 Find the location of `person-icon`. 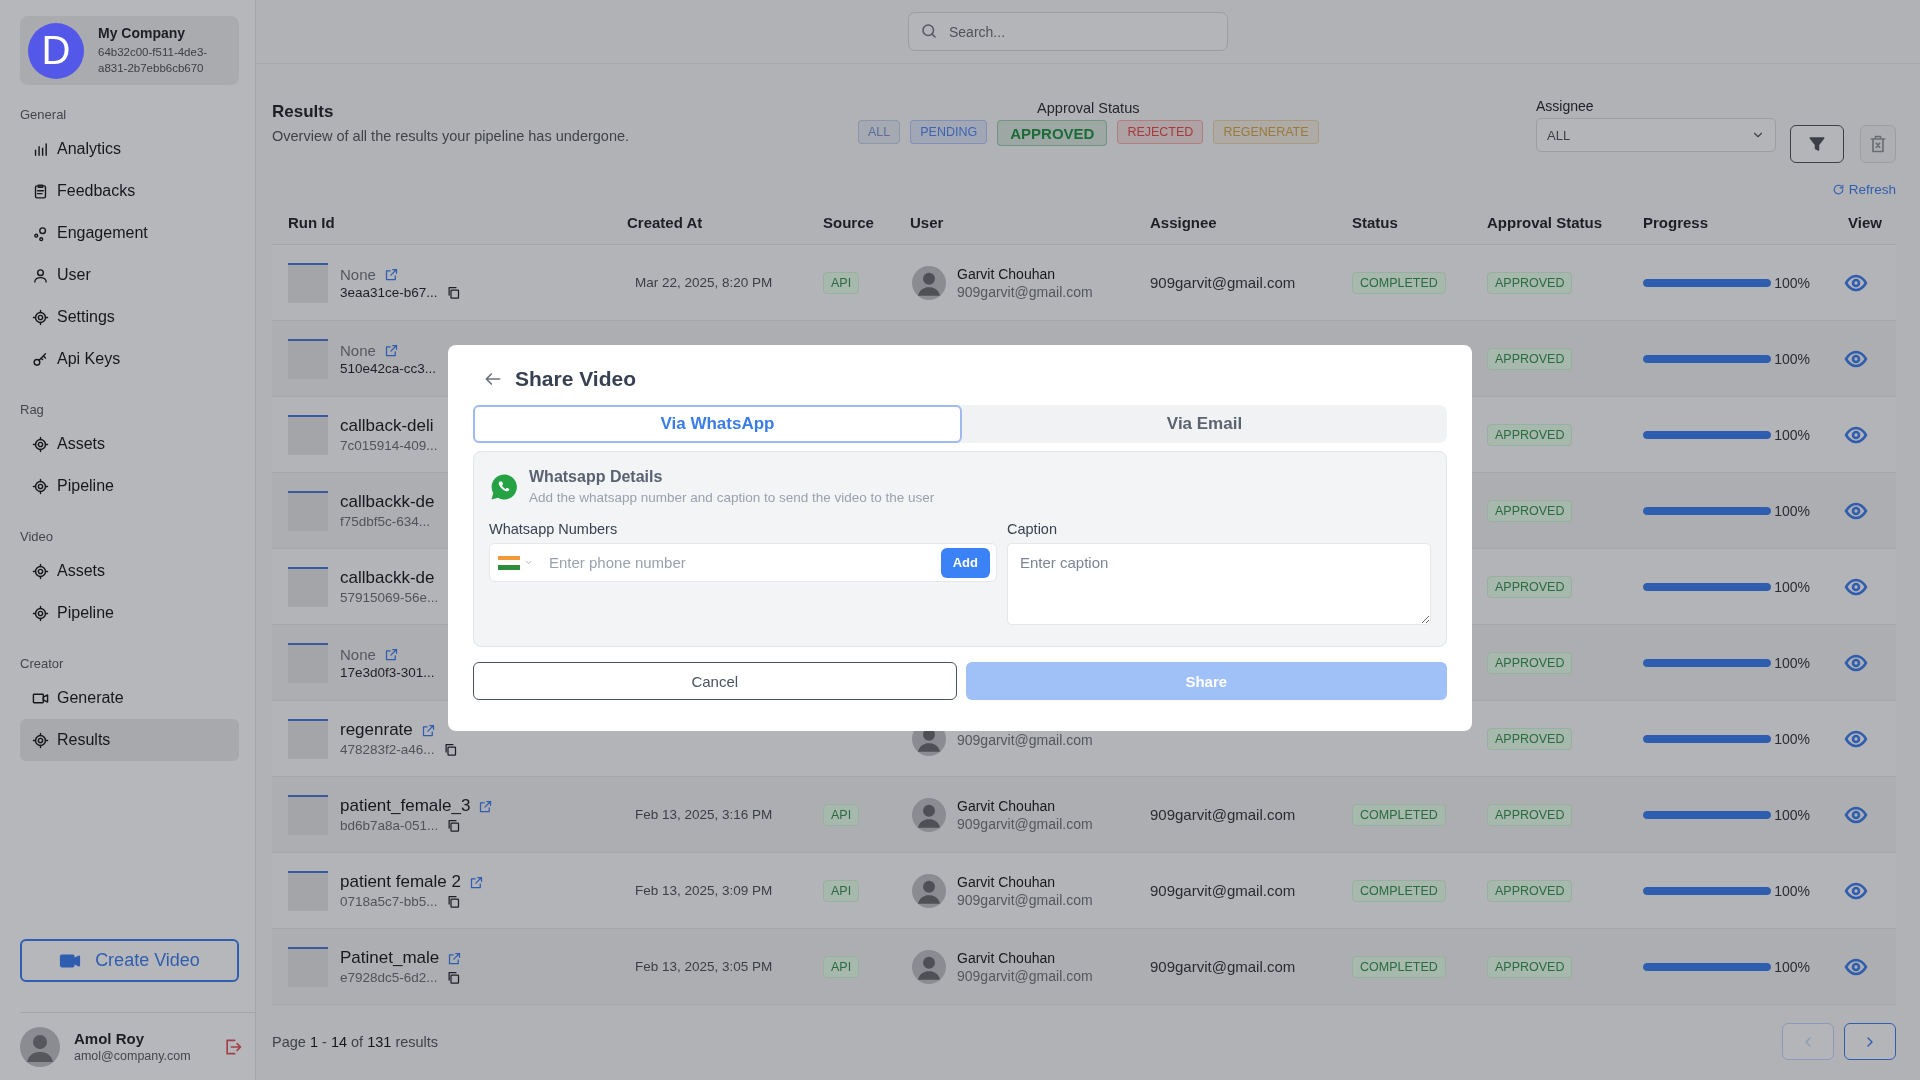

person-icon is located at coordinates (40, 275).